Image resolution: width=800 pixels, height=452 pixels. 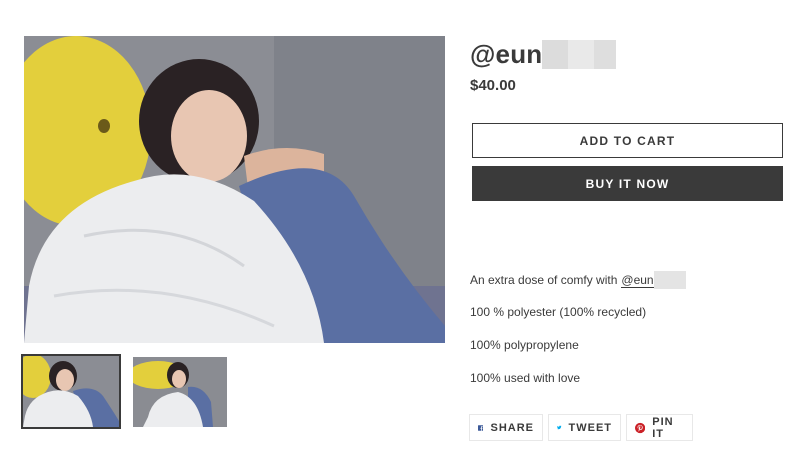 What do you see at coordinates (506, 53) in the screenshot?
I see `product-title: @eun` at bounding box center [506, 53].